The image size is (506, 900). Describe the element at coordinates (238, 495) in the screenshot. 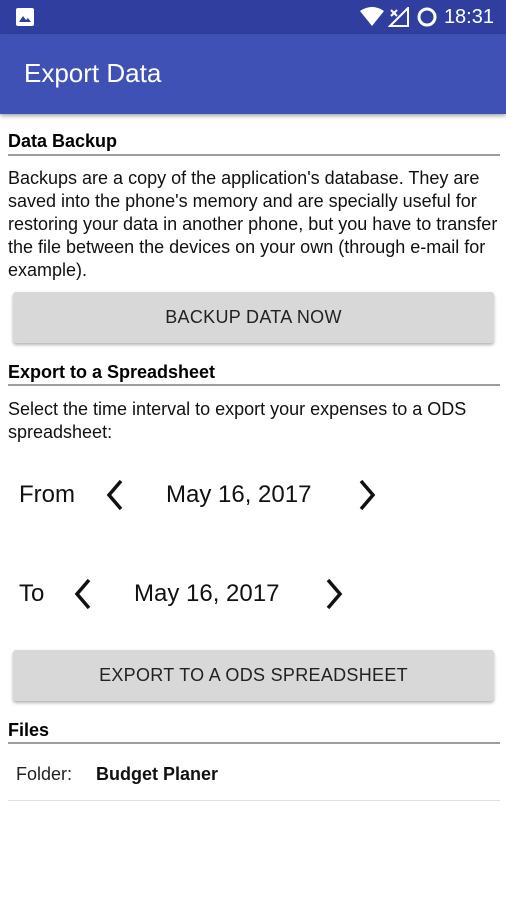

I see `from-date-value: May 16, 2017` at that location.